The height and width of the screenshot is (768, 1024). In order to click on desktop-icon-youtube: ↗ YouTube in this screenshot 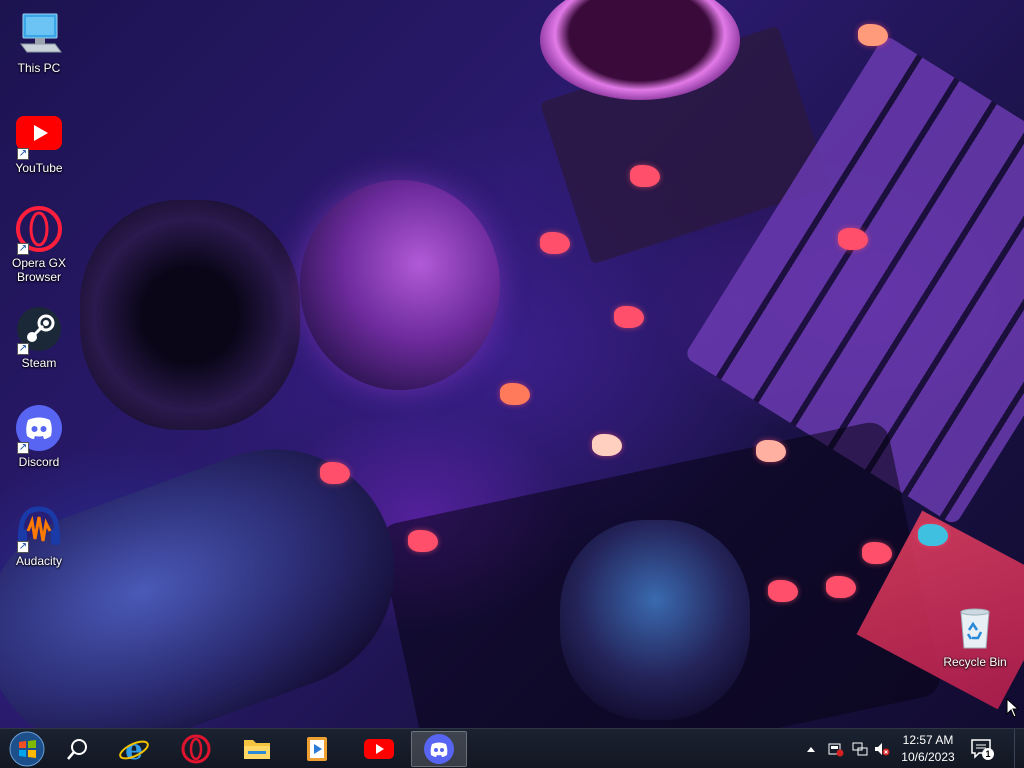, I will do `click(39, 142)`.